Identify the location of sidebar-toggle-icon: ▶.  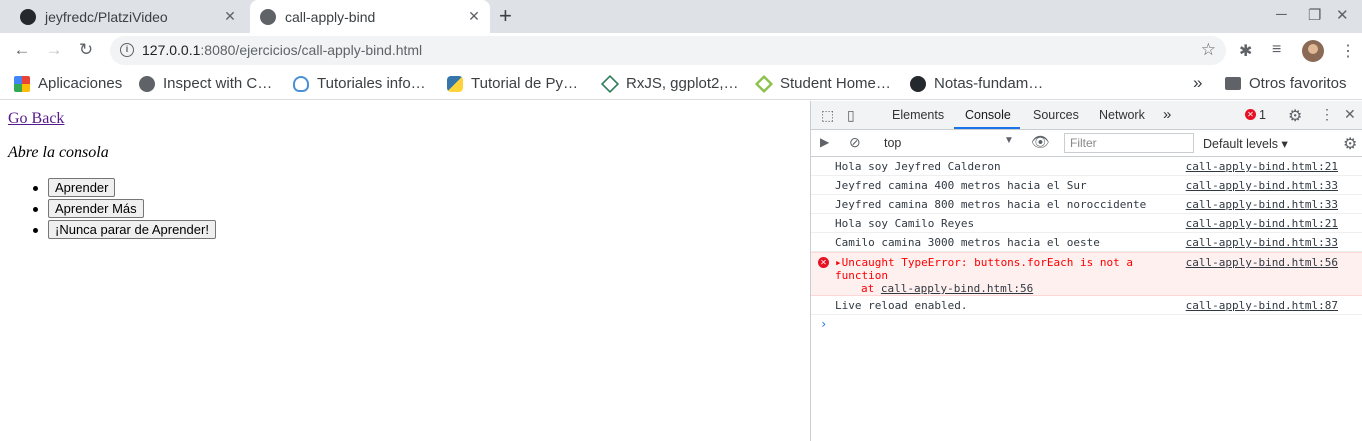
(824, 142).